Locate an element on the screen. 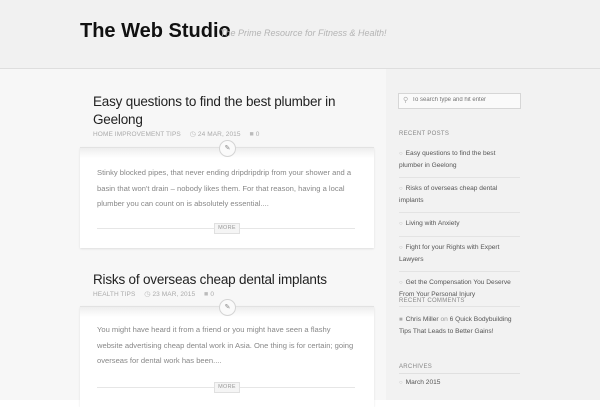  recent-post-link: ○ Living with Anxiety is located at coordinates (459, 225).